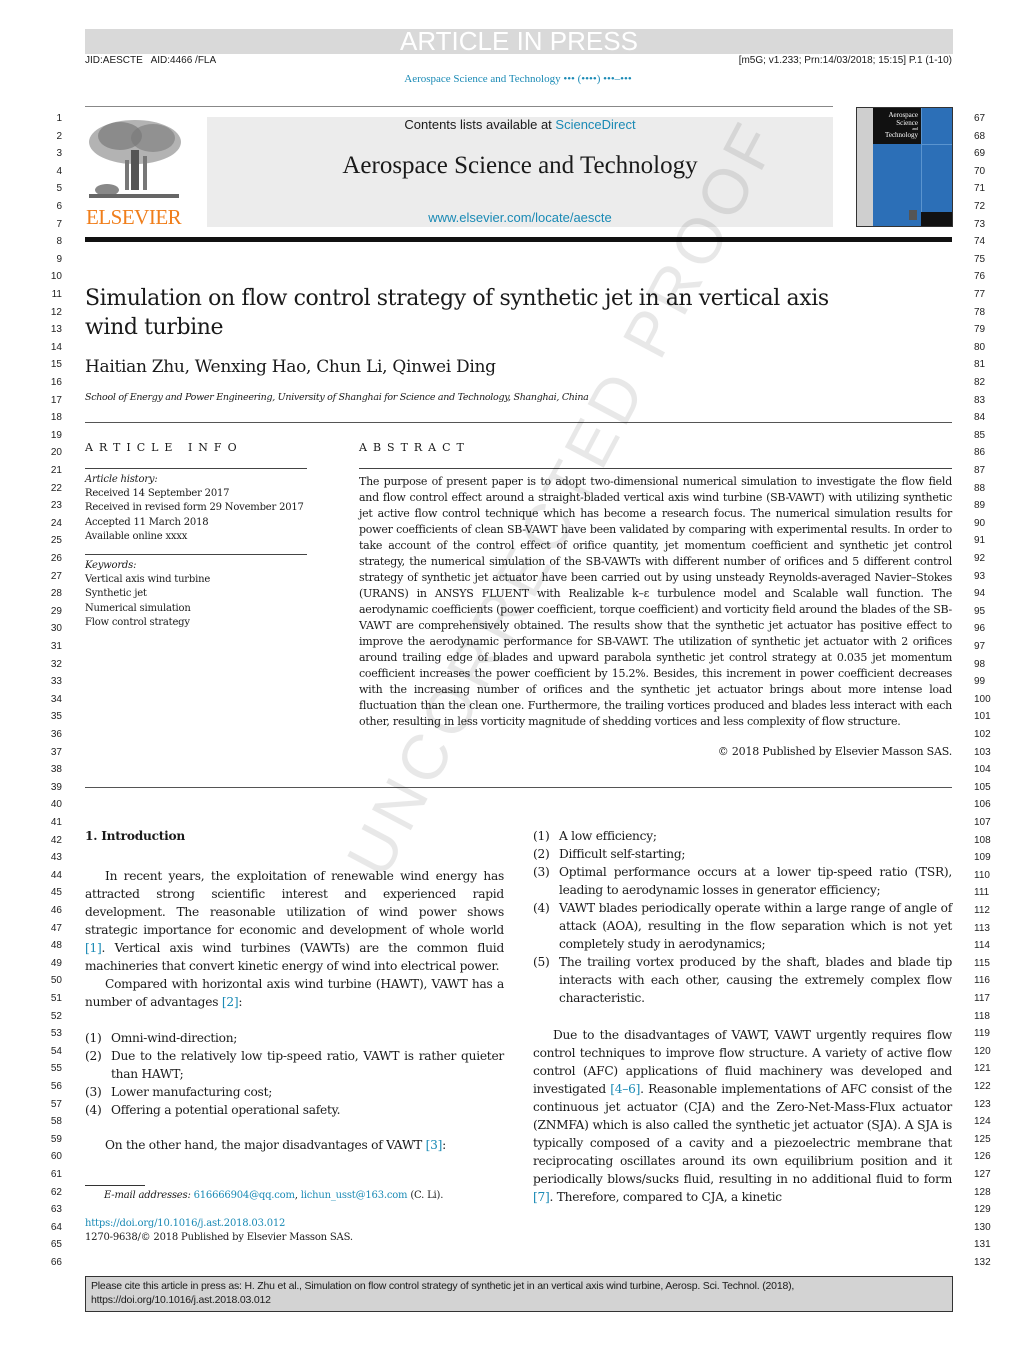  Describe the element at coordinates (982, 717) in the screenshot. I see `line-number: 101` at that location.